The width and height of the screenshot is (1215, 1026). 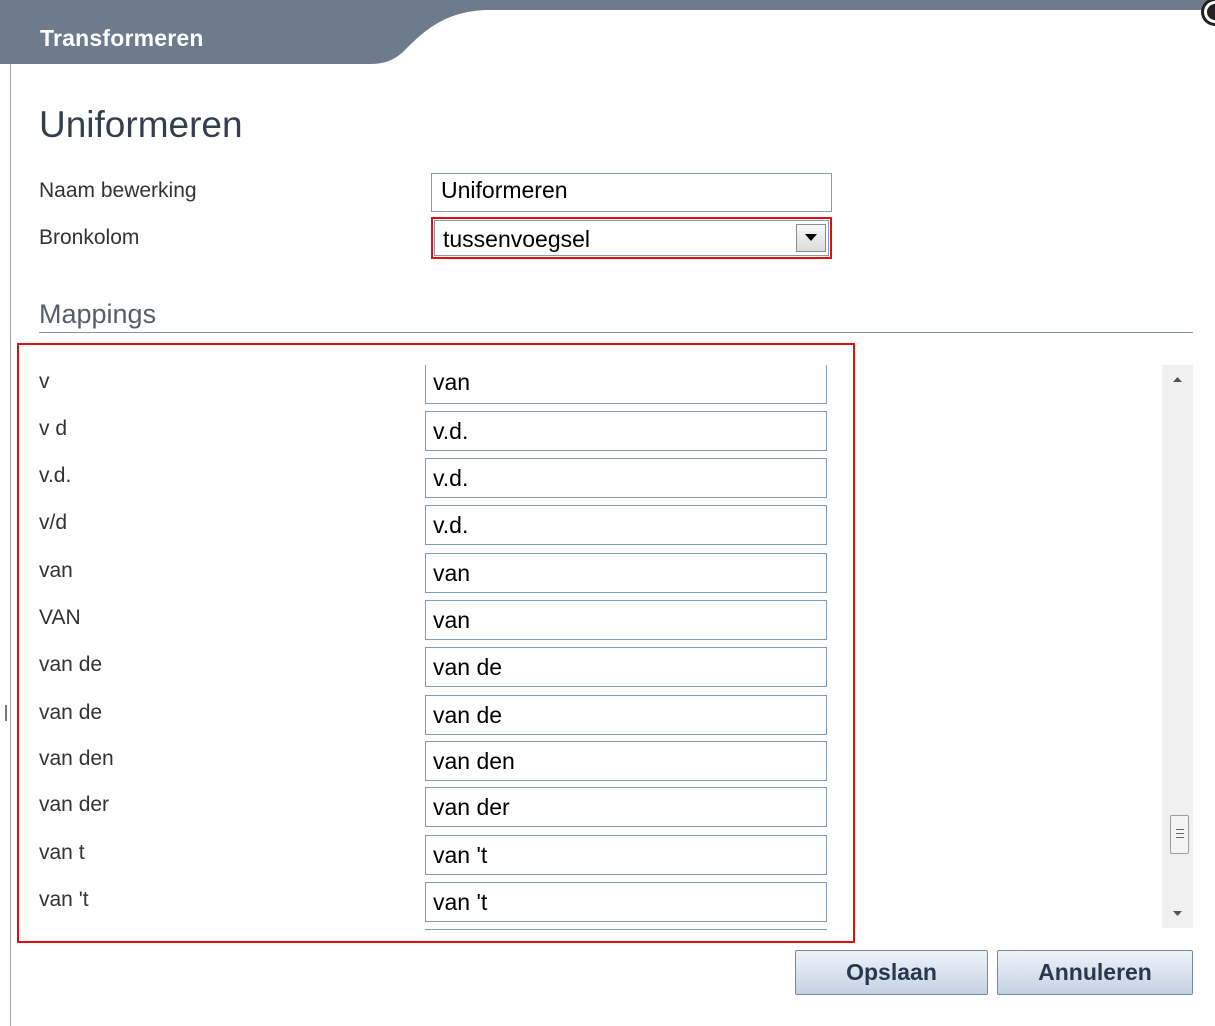 I want to click on close-icon, so click(x=1204, y=15).